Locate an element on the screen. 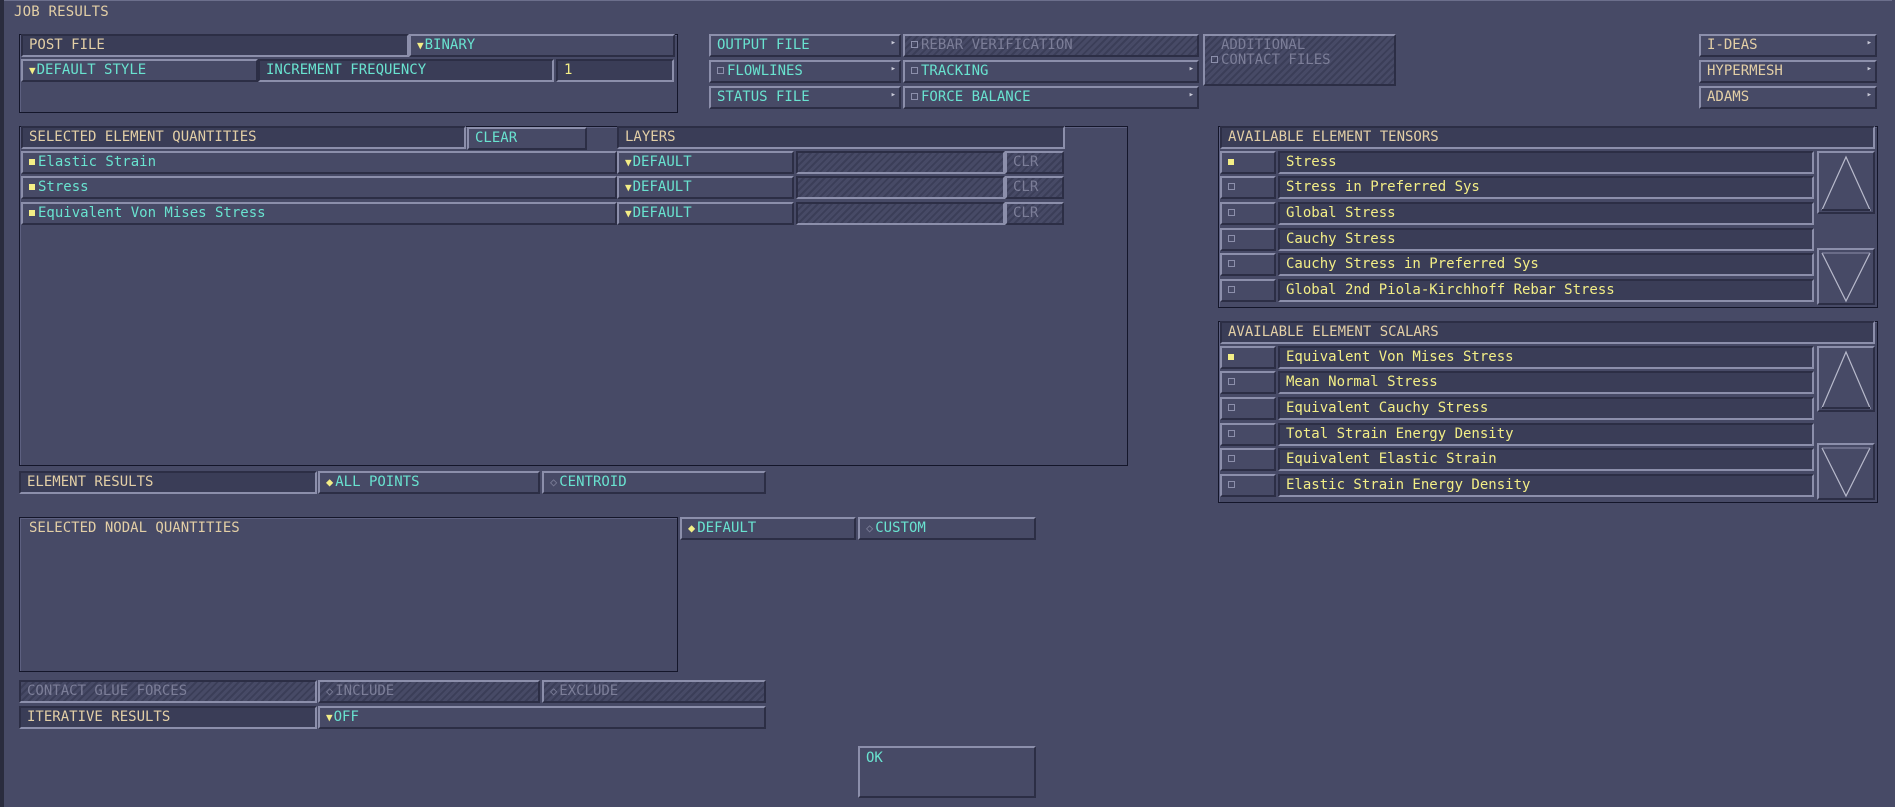  selected-element-quantities-header: SELECTED ELEMENT QUANTITIES is located at coordinates (243, 137).